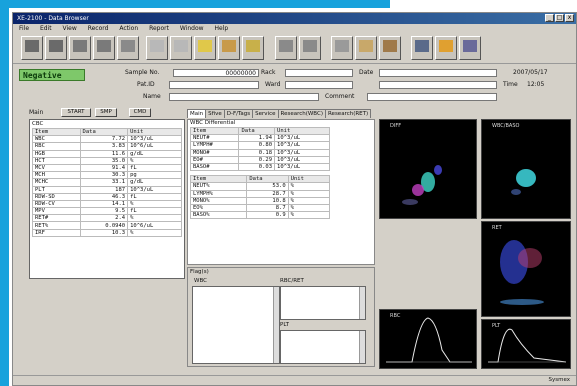  I want to click on unit-cell: 10^6/uL, so click(154, 225).